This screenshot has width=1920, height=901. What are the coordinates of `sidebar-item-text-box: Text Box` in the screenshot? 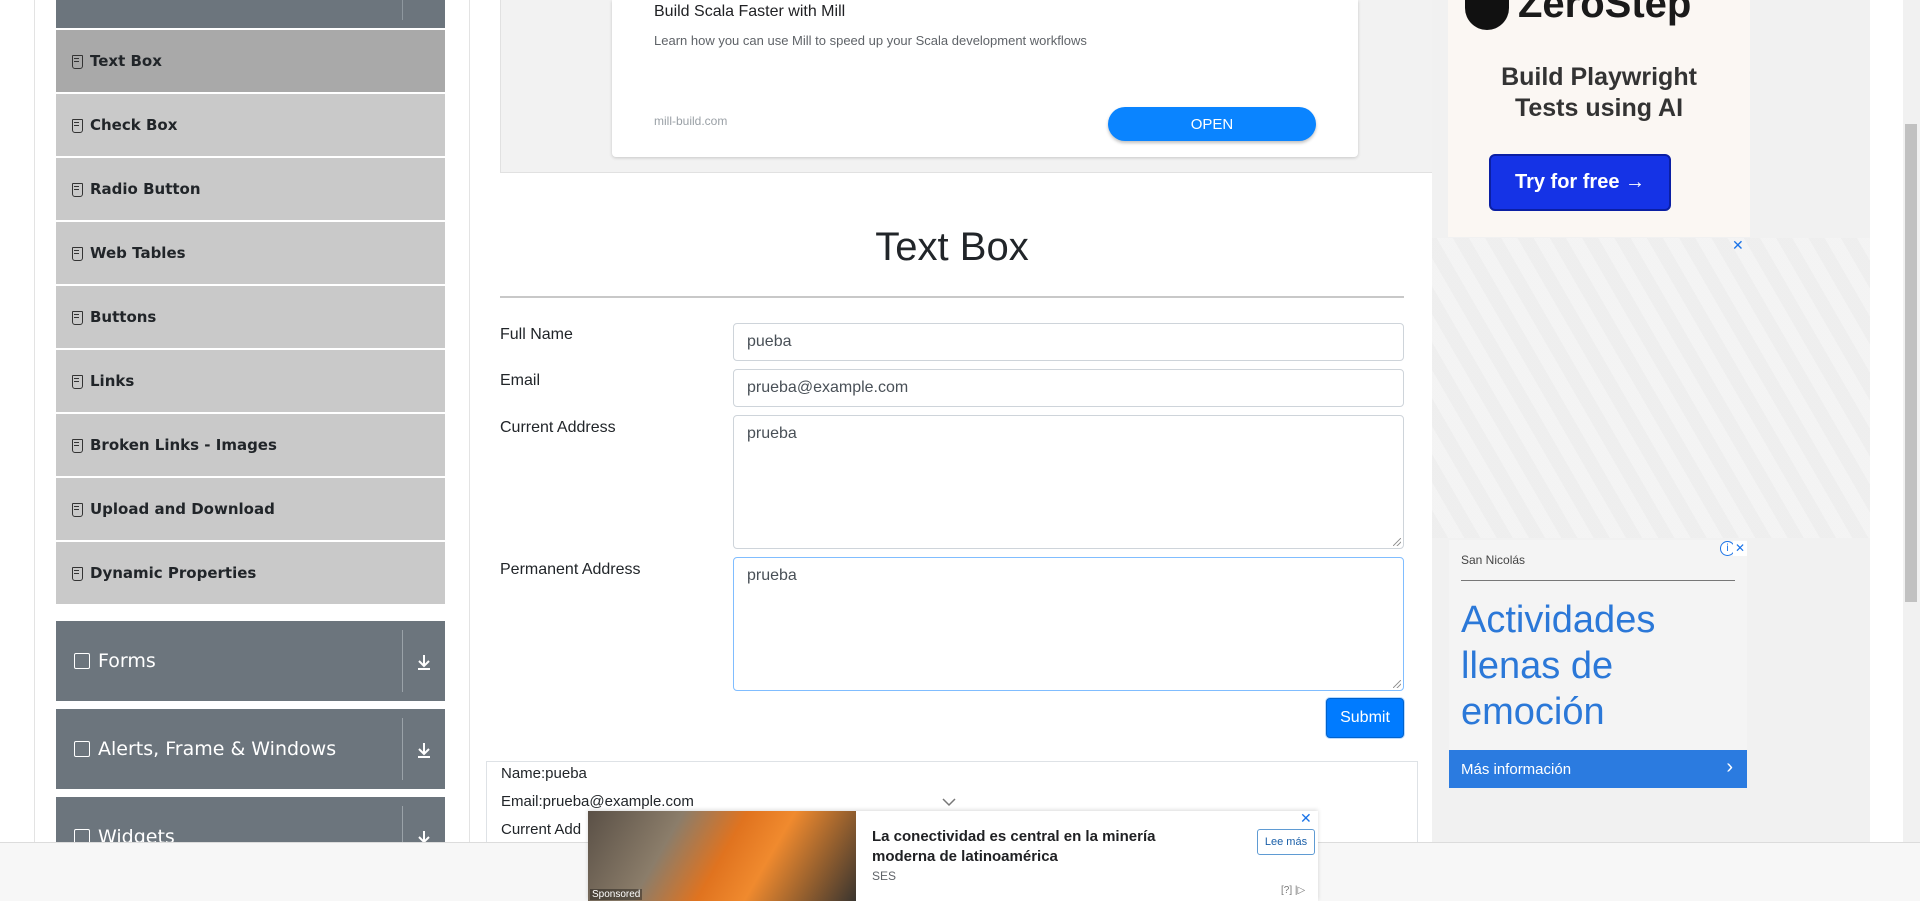 It's located at (250, 61).